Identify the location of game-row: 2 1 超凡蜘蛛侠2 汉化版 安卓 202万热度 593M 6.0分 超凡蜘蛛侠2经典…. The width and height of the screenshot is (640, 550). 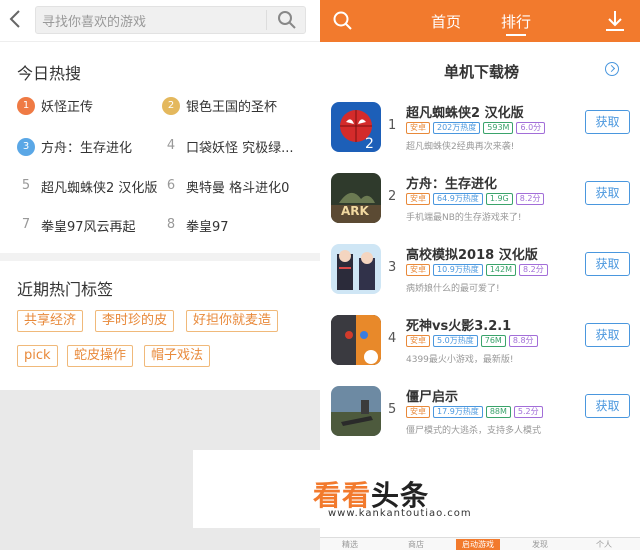
(480, 129).